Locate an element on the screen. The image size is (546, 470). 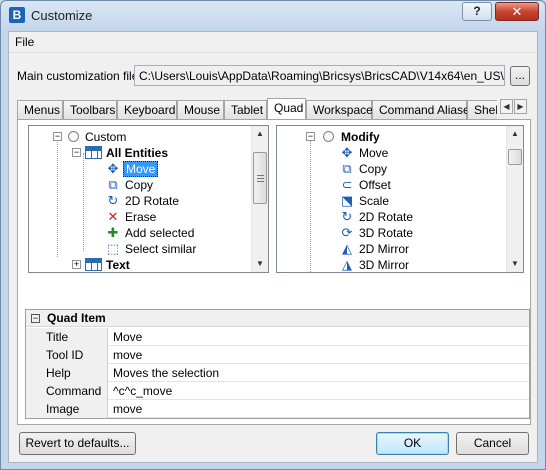
property-name: Tool ID is located at coordinates (67, 355).